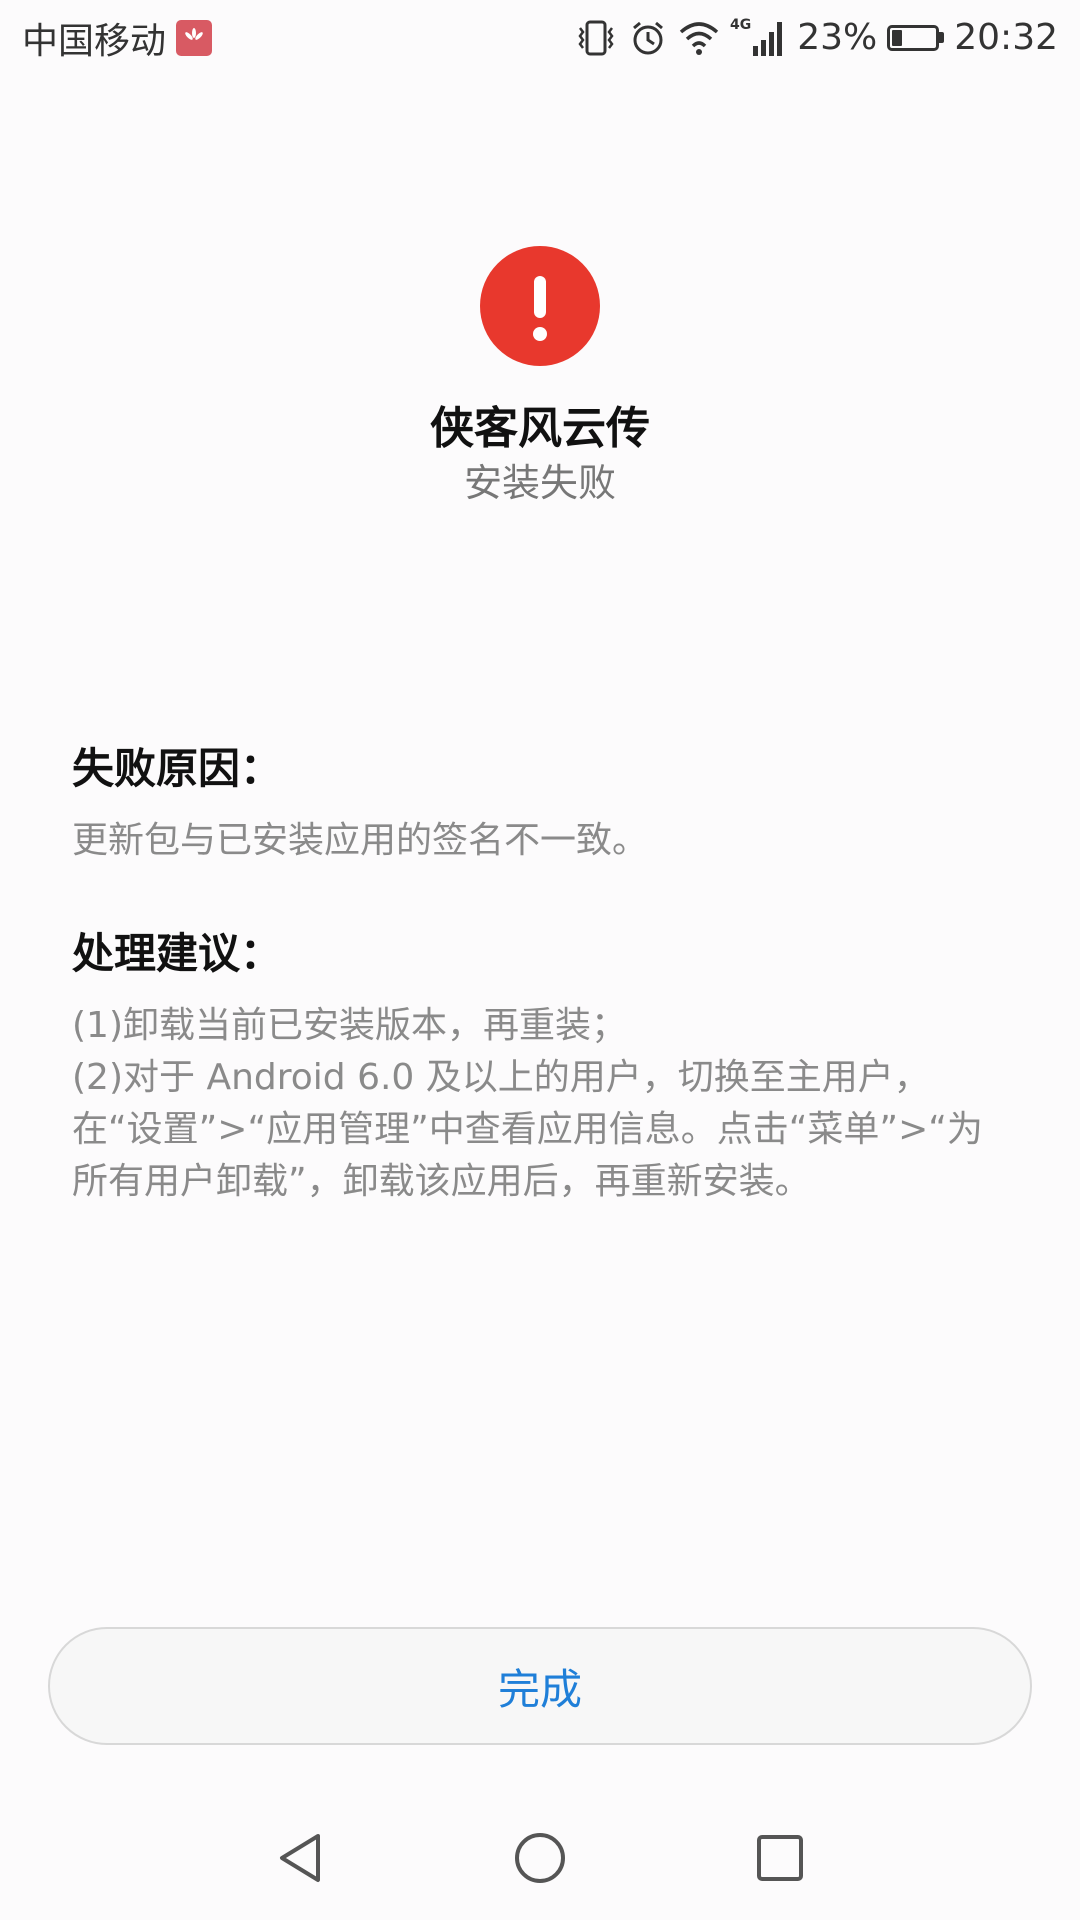 The image size is (1080, 1920). What do you see at coordinates (741, 24) in the screenshot?
I see `network-type-label: 4G` at bounding box center [741, 24].